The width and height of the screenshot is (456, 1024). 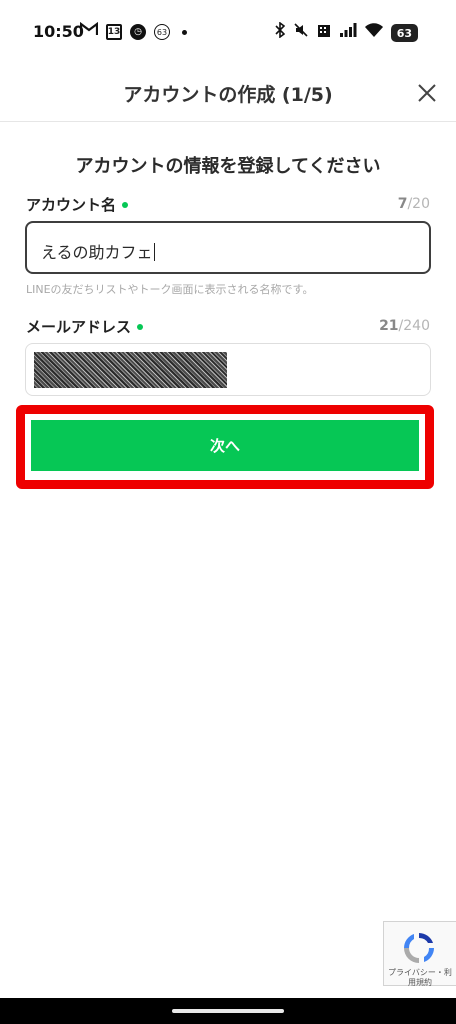 I want to click on email-counter: 21/240, so click(x=404, y=326).